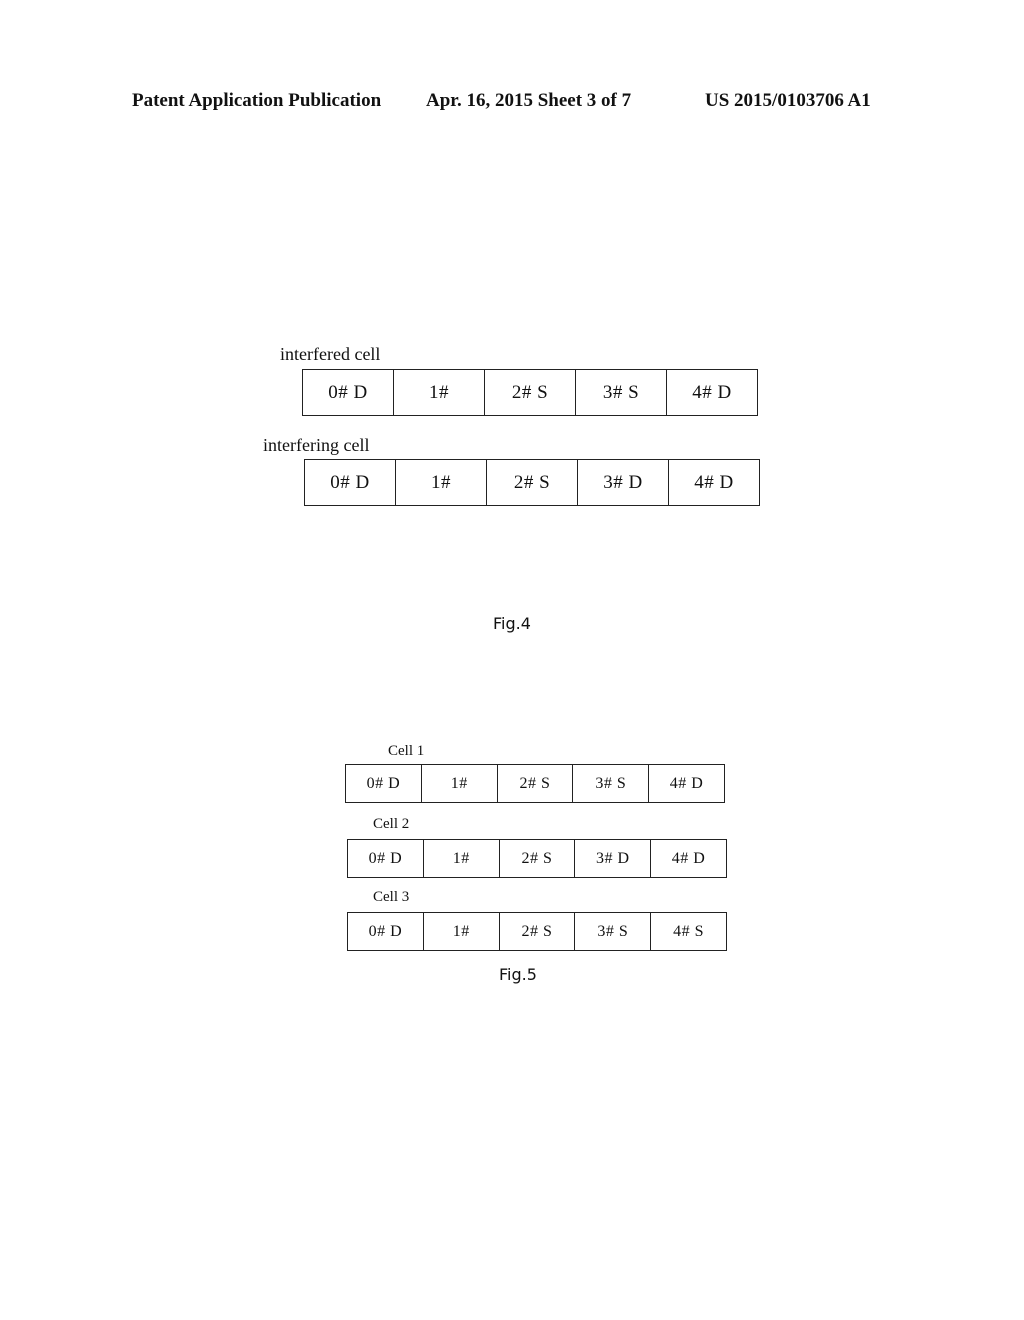 The image size is (1024, 1320). What do you see at coordinates (518, 974) in the screenshot?
I see `figure-5-caption: Fig.5` at bounding box center [518, 974].